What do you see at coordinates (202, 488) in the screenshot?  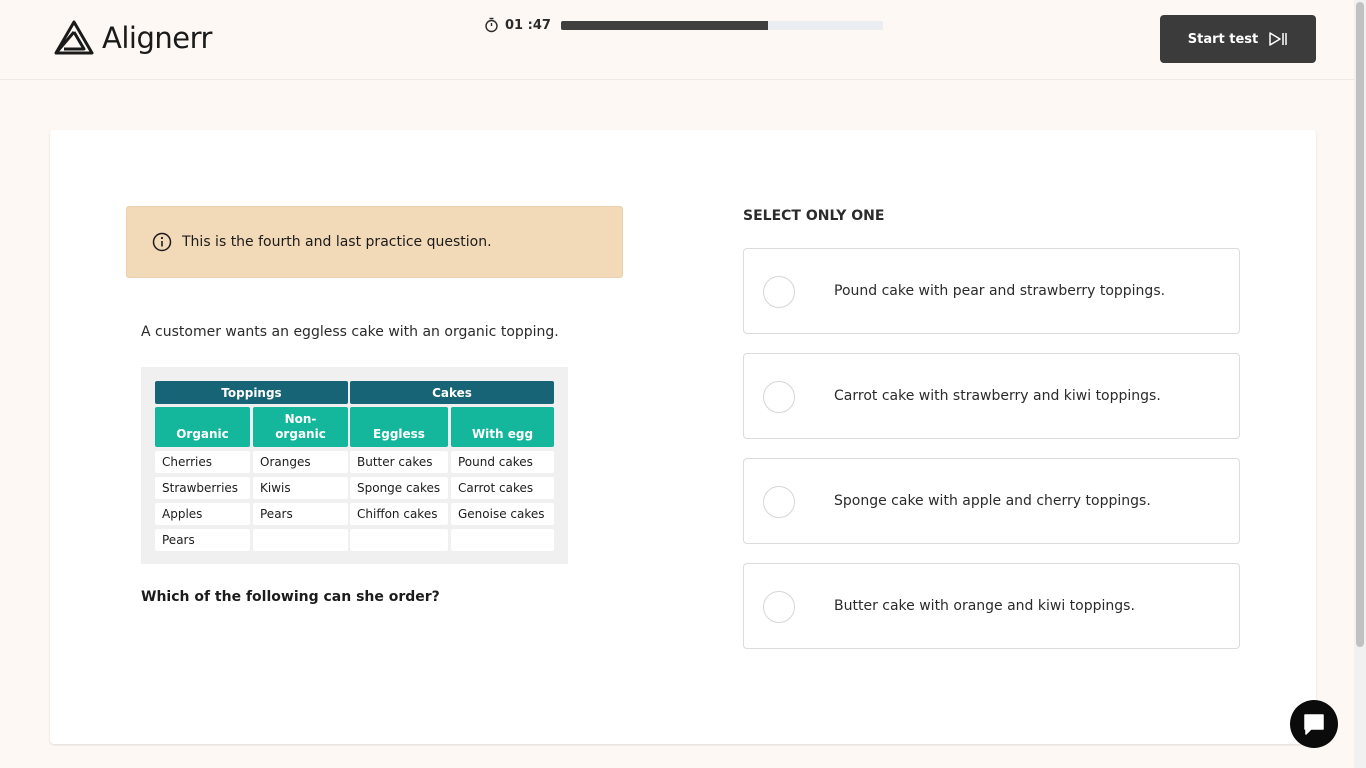 I see `table-cell: Strawberries` at bounding box center [202, 488].